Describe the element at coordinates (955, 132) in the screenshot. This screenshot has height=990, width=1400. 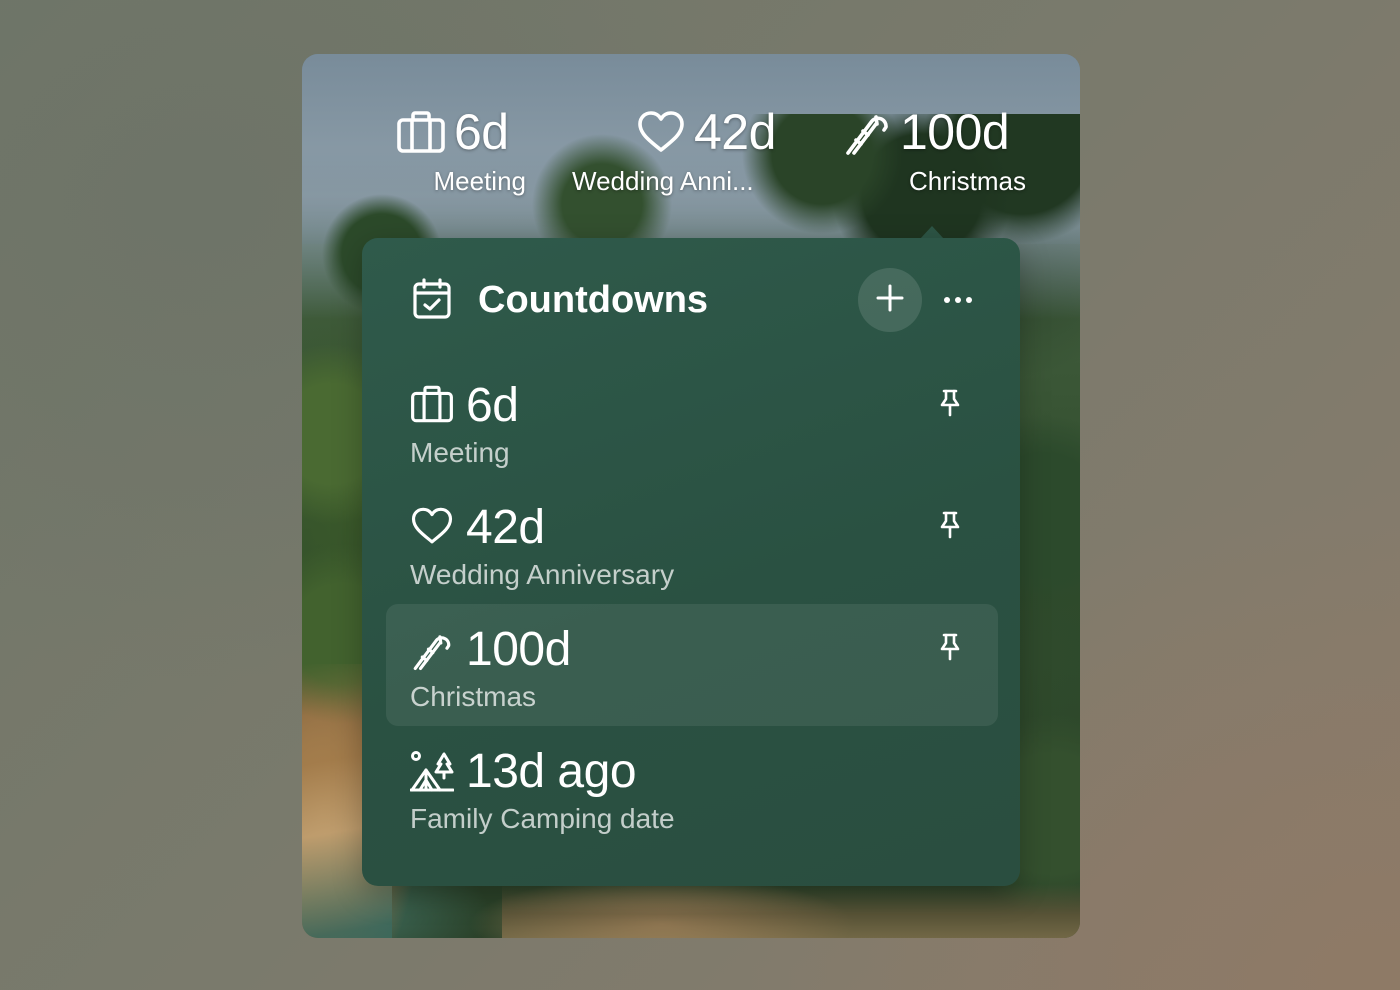
I see `menubar-value: 100d` at that location.